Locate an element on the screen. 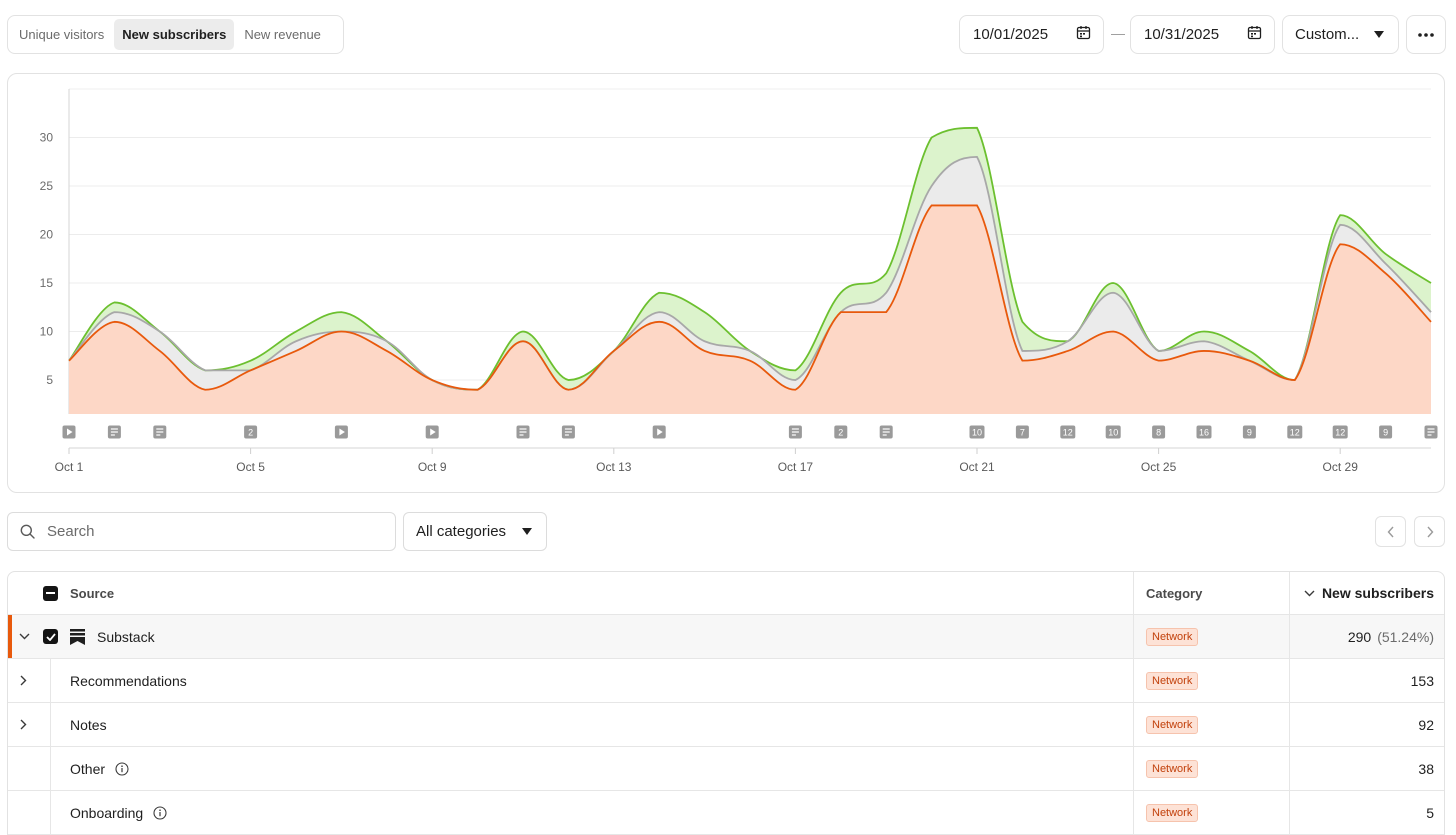  x-tick-label: Oct 9 is located at coordinates (432, 467).